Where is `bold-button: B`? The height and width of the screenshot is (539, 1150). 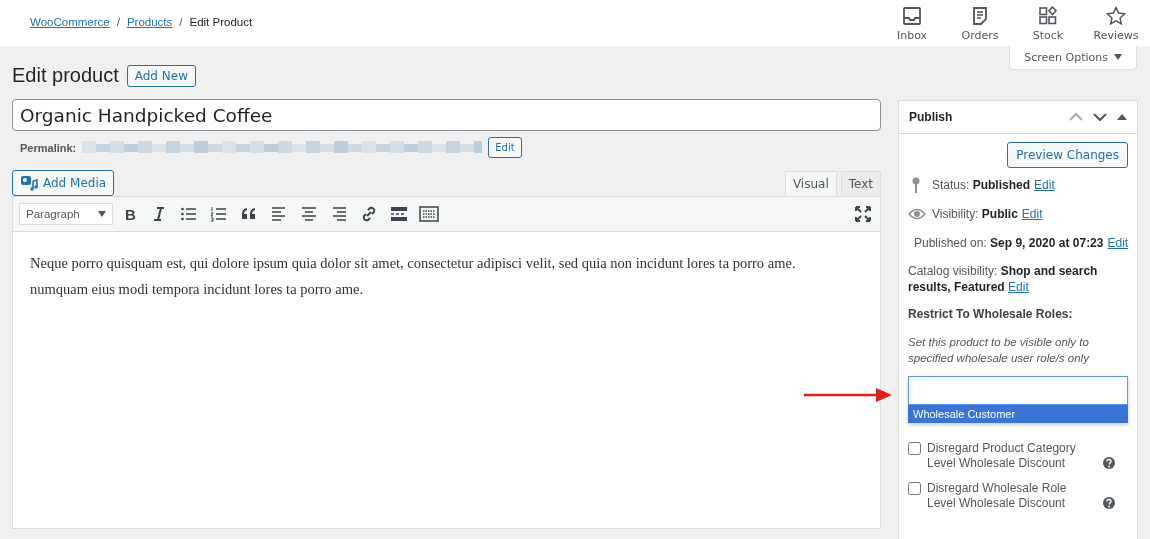
bold-button: B is located at coordinates (130, 214).